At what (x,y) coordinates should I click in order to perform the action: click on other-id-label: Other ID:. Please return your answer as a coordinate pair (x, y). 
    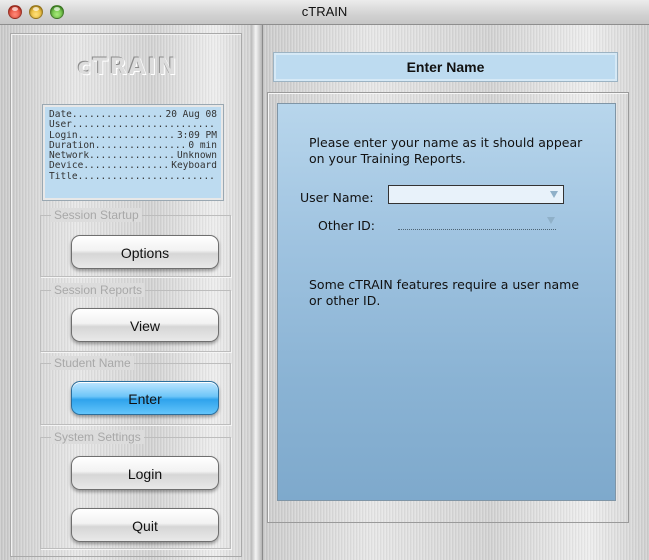
    Looking at the image, I should click on (346, 225).